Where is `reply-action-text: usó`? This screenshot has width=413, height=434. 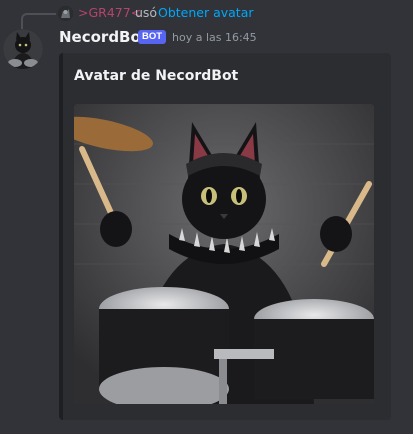
reply-action-text: usó is located at coordinates (146, 12).